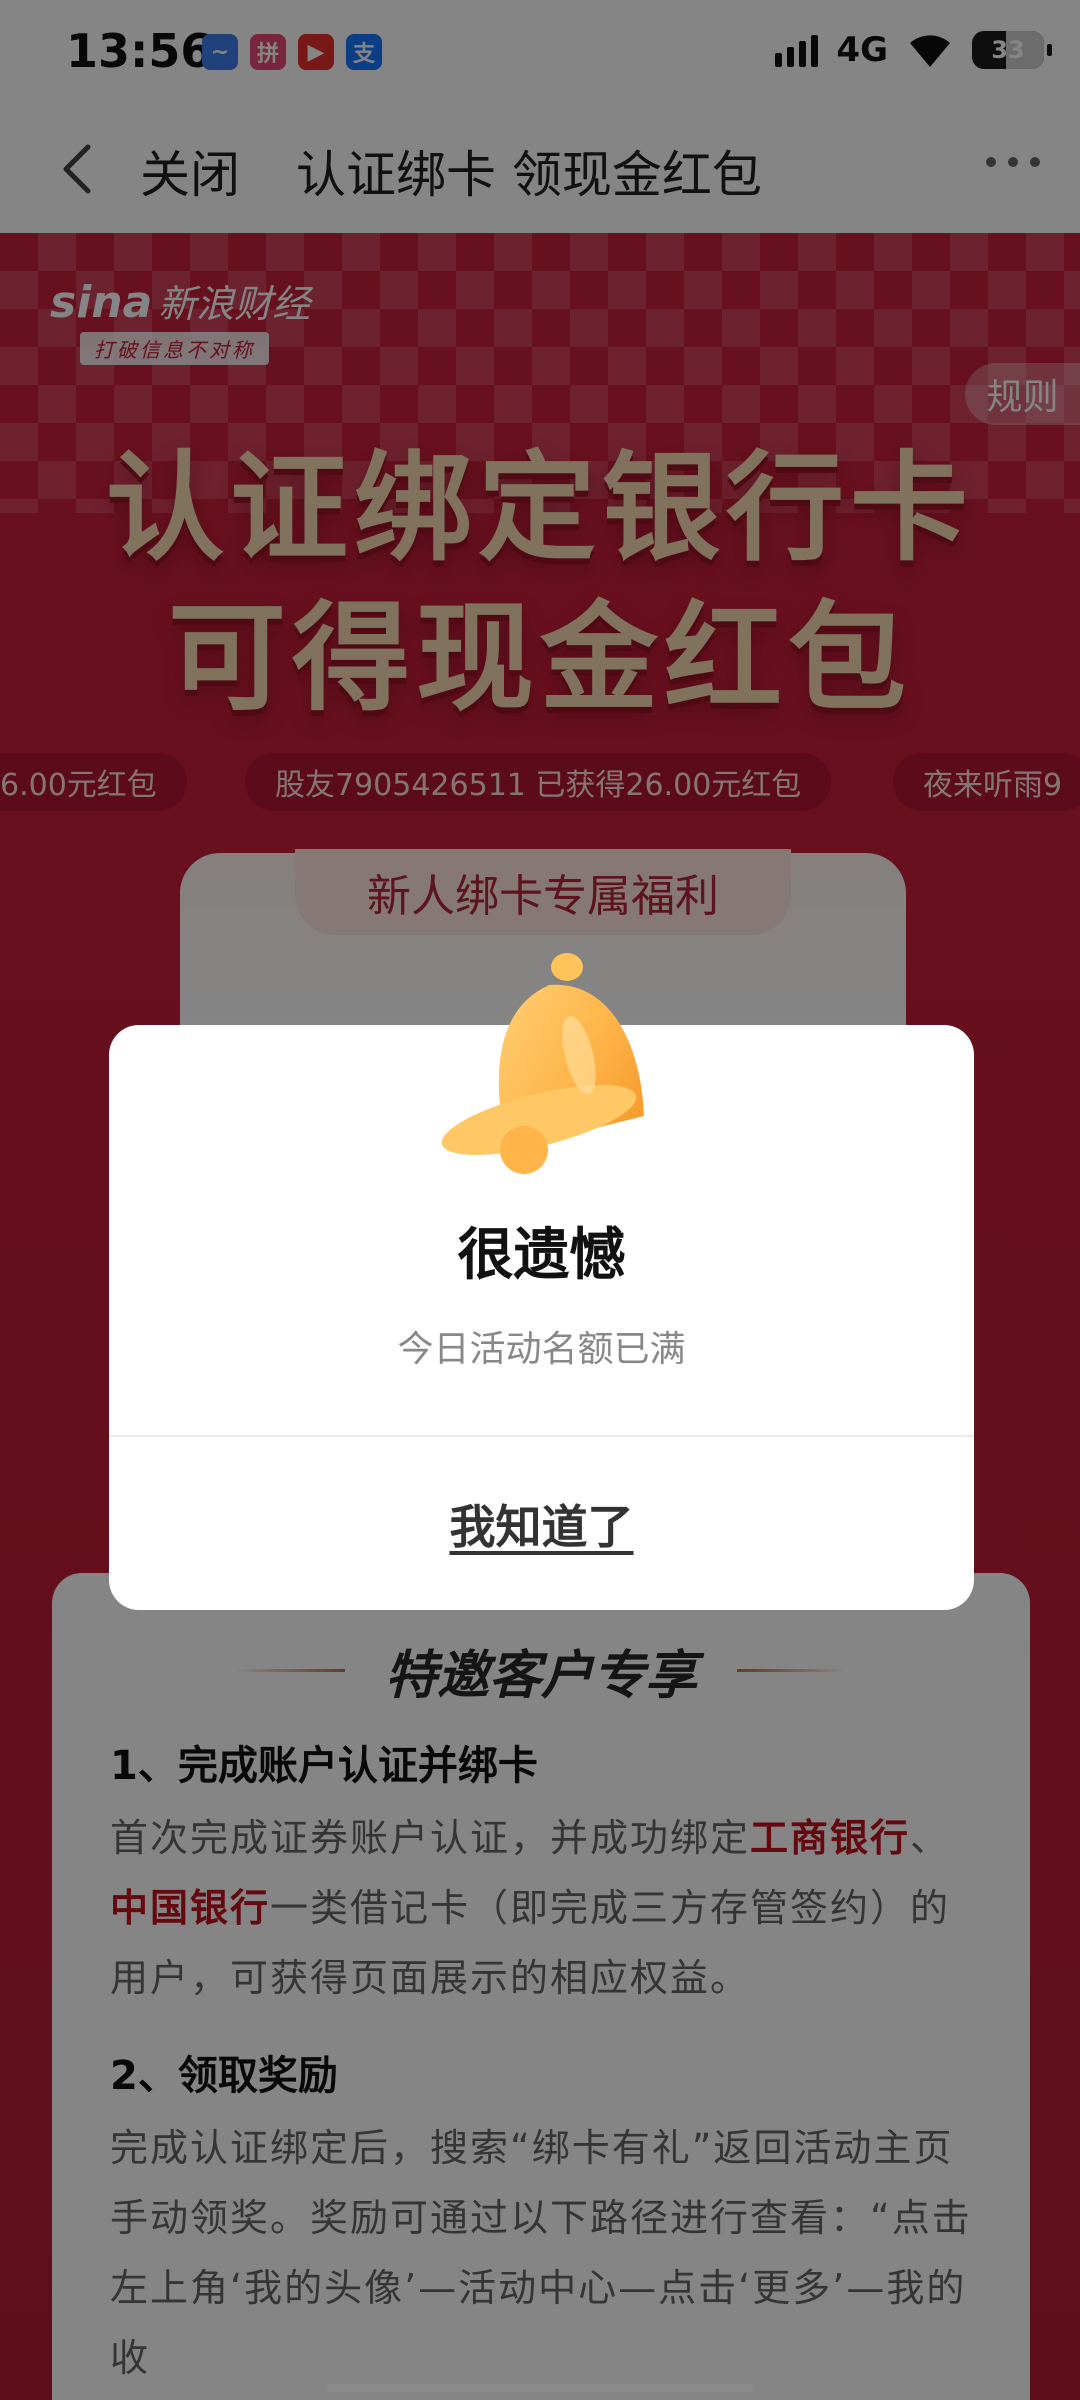  Describe the element at coordinates (541, 1349) in the screenshot. I see `dialog-message: 今日活动名额已满` at that location.